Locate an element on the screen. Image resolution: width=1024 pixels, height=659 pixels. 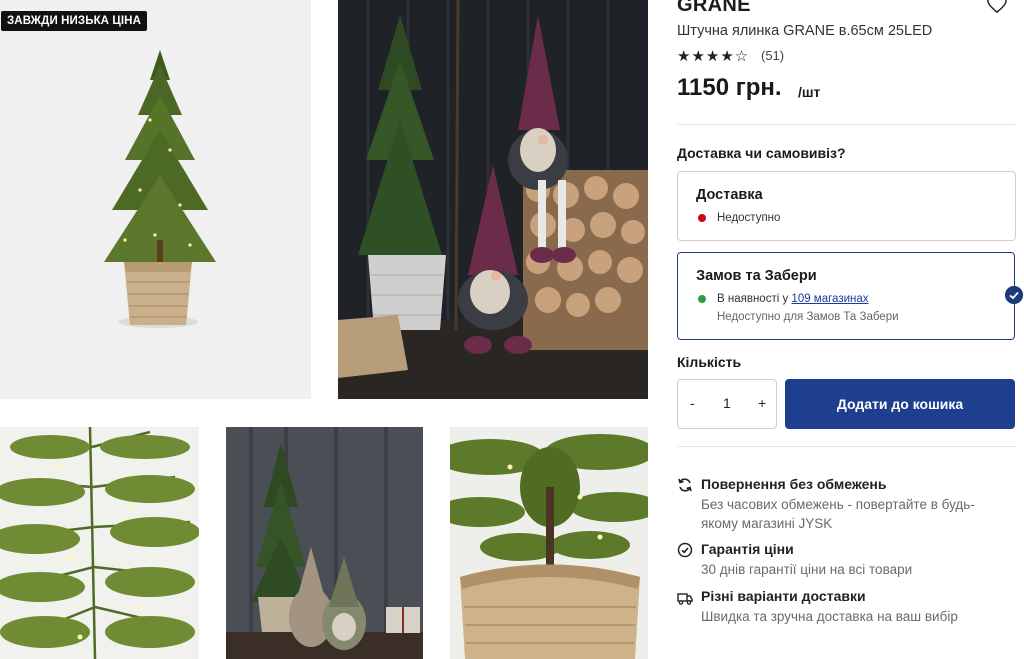
quantity-value: 1 is located at coordinates (727, 403).